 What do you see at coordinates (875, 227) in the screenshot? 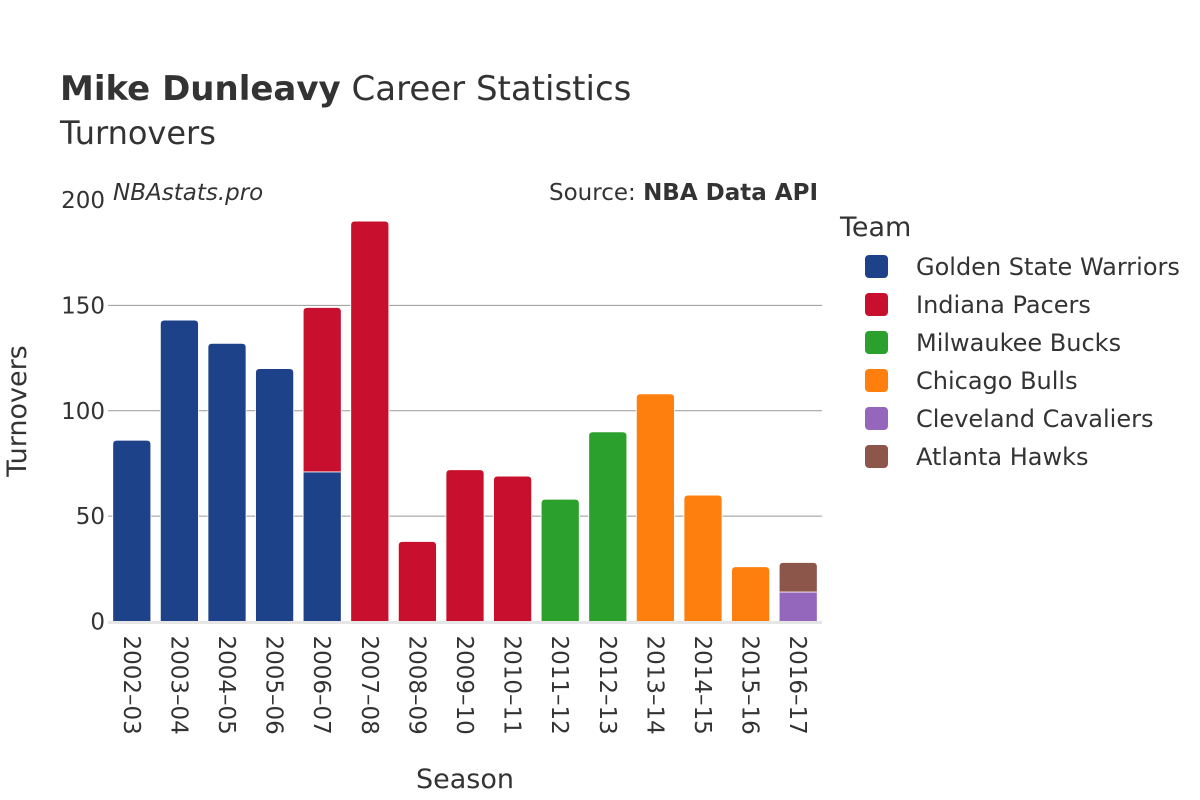
I see `legend-title: Team` at bounding box center [875, 227].